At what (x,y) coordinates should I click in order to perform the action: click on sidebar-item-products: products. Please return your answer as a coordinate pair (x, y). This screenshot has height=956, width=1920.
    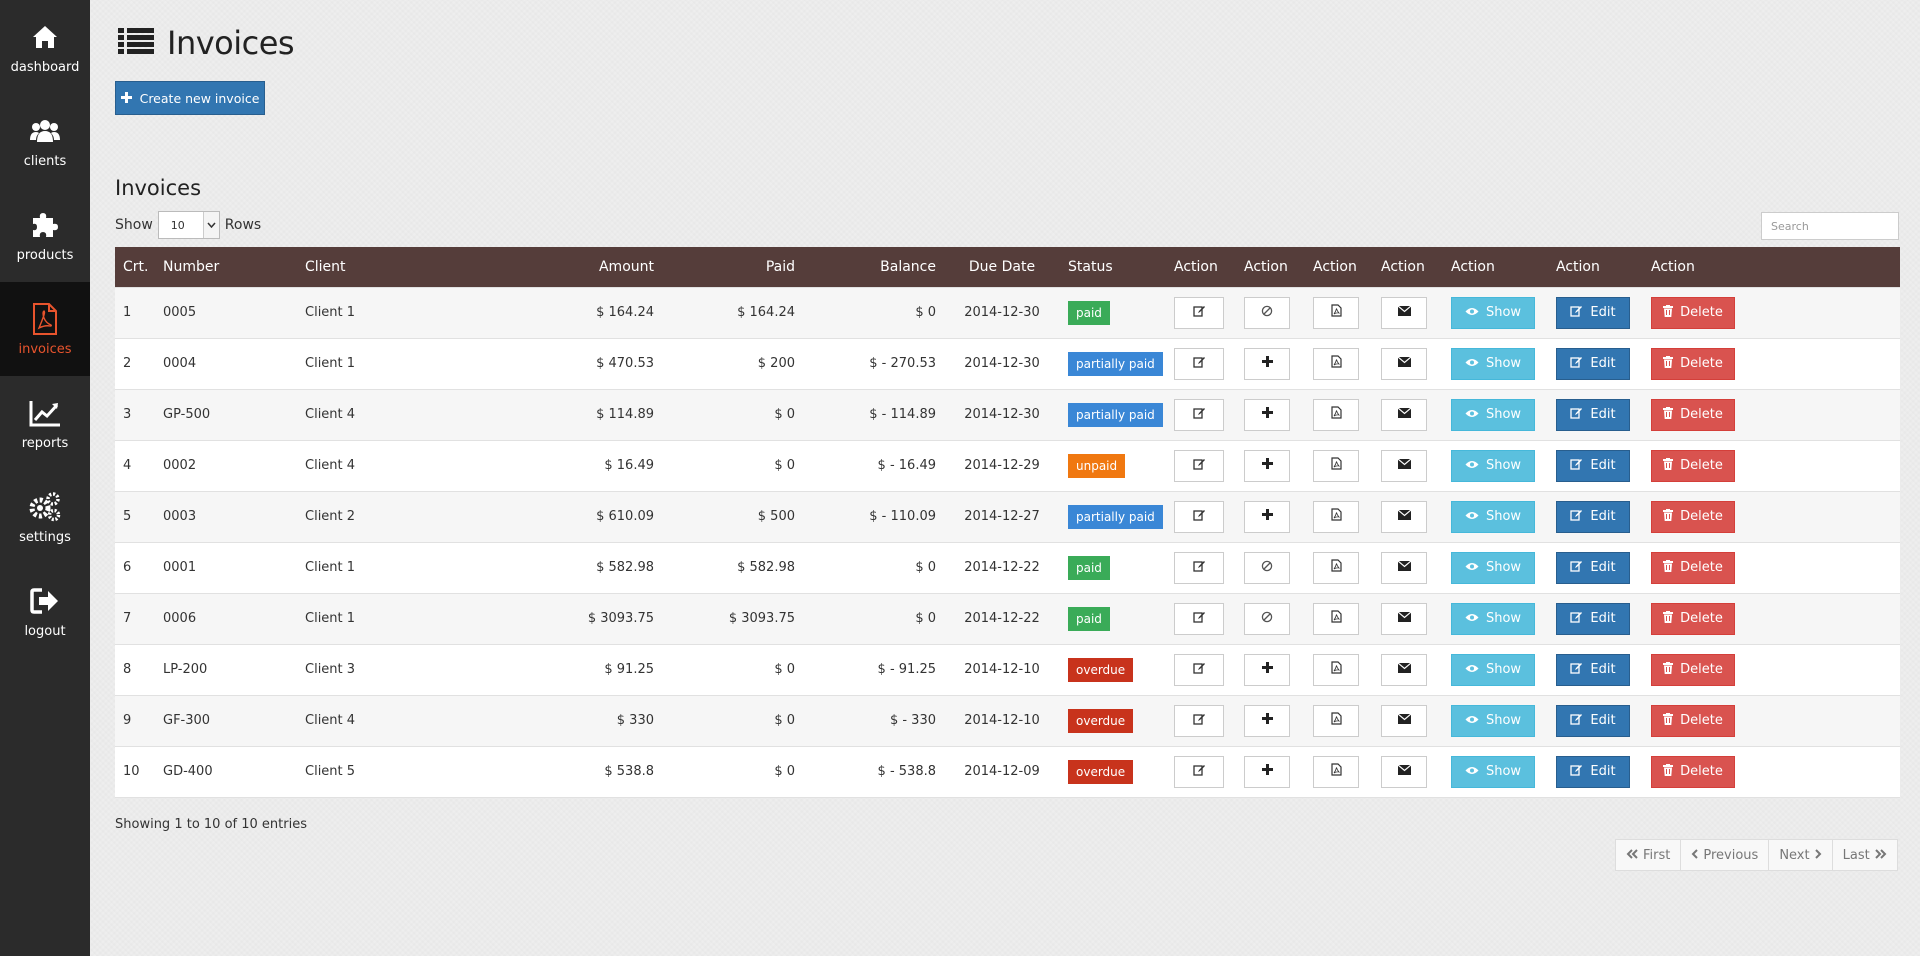
    Looking at the image, I should click on (45, 235).